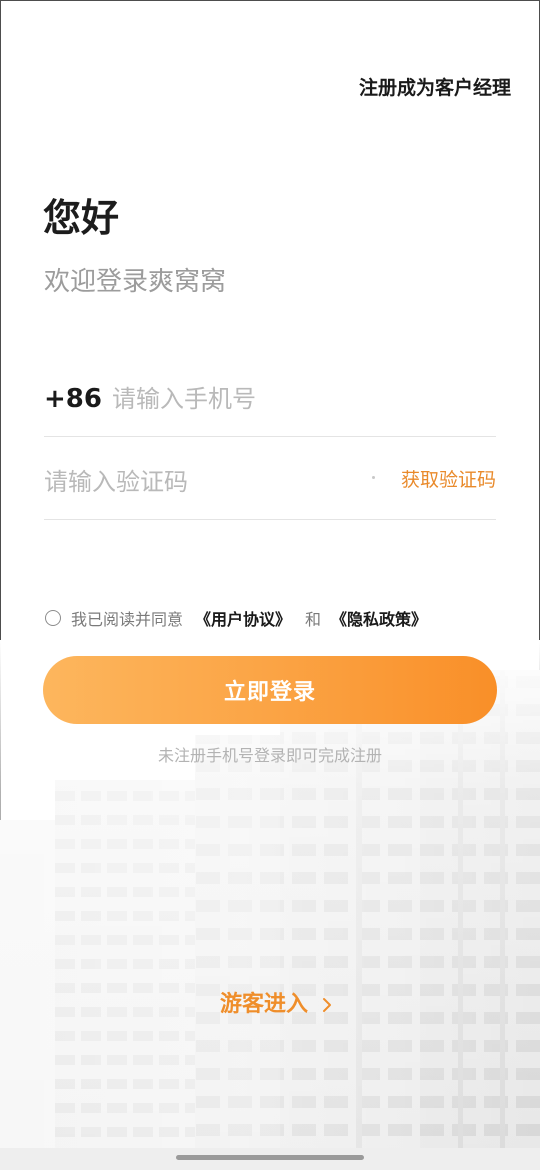  Describe the element at coordinates (135, 282) in the screenshot. I see `greeting-subtitle: 欢迎登录爽窝窝` at that location.